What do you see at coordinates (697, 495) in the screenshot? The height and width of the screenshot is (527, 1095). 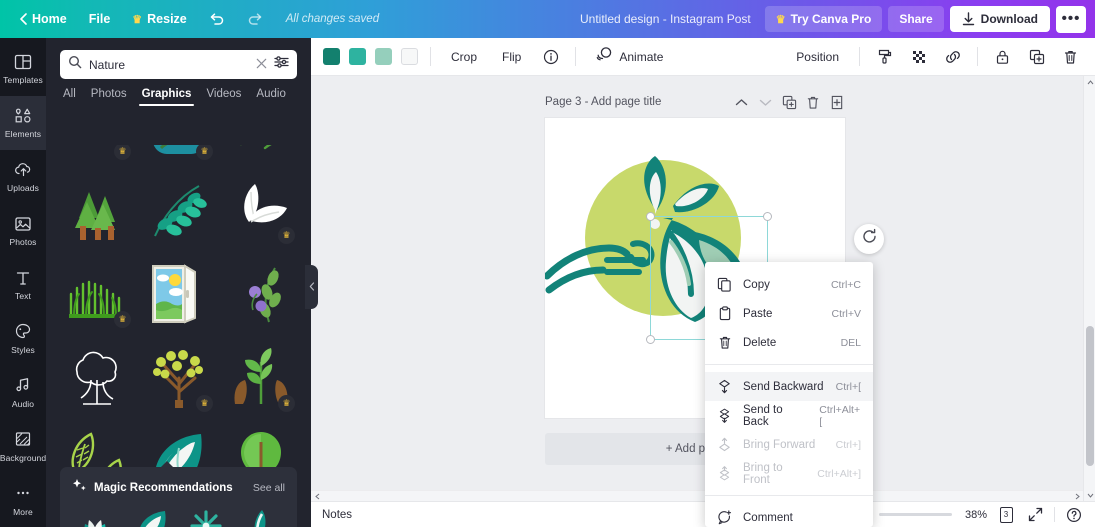 I see `horizontal-scrollbar` at bounding box center [697, 495].